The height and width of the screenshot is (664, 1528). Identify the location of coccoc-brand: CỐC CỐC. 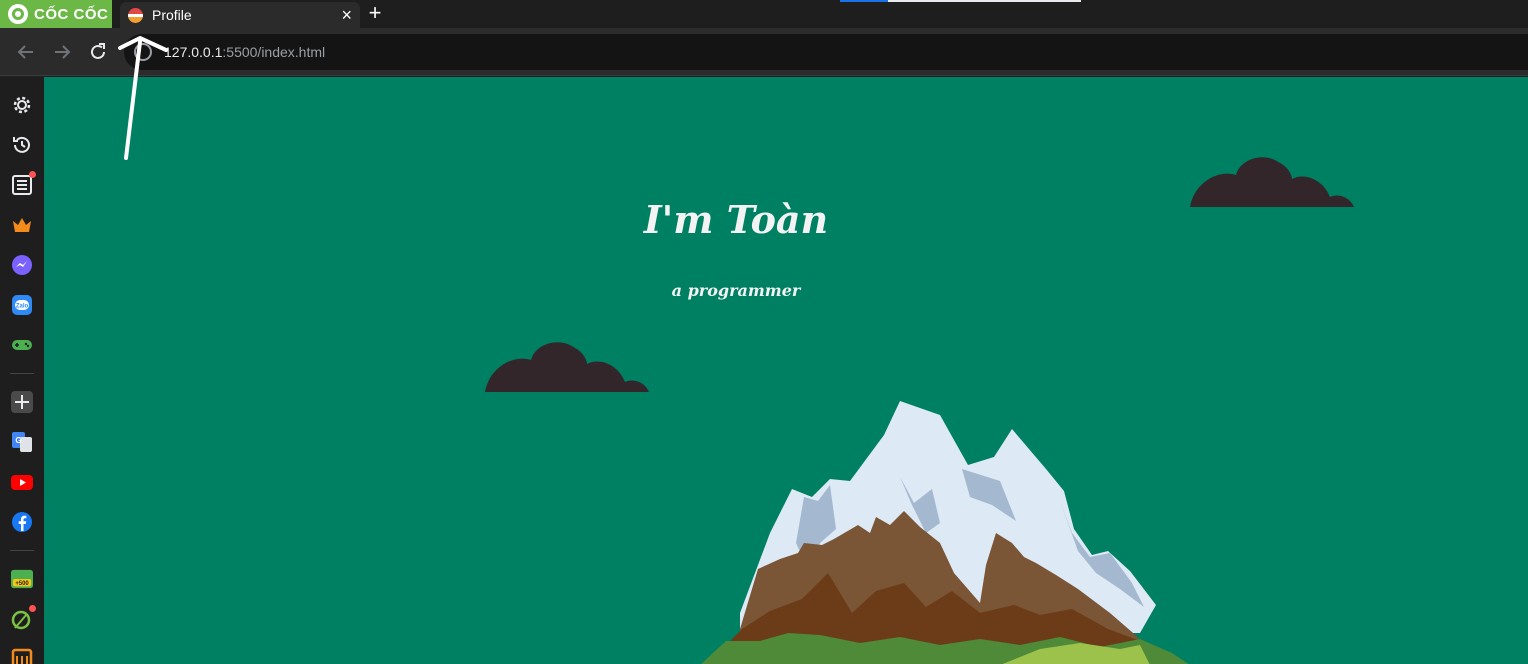
(56, 14).